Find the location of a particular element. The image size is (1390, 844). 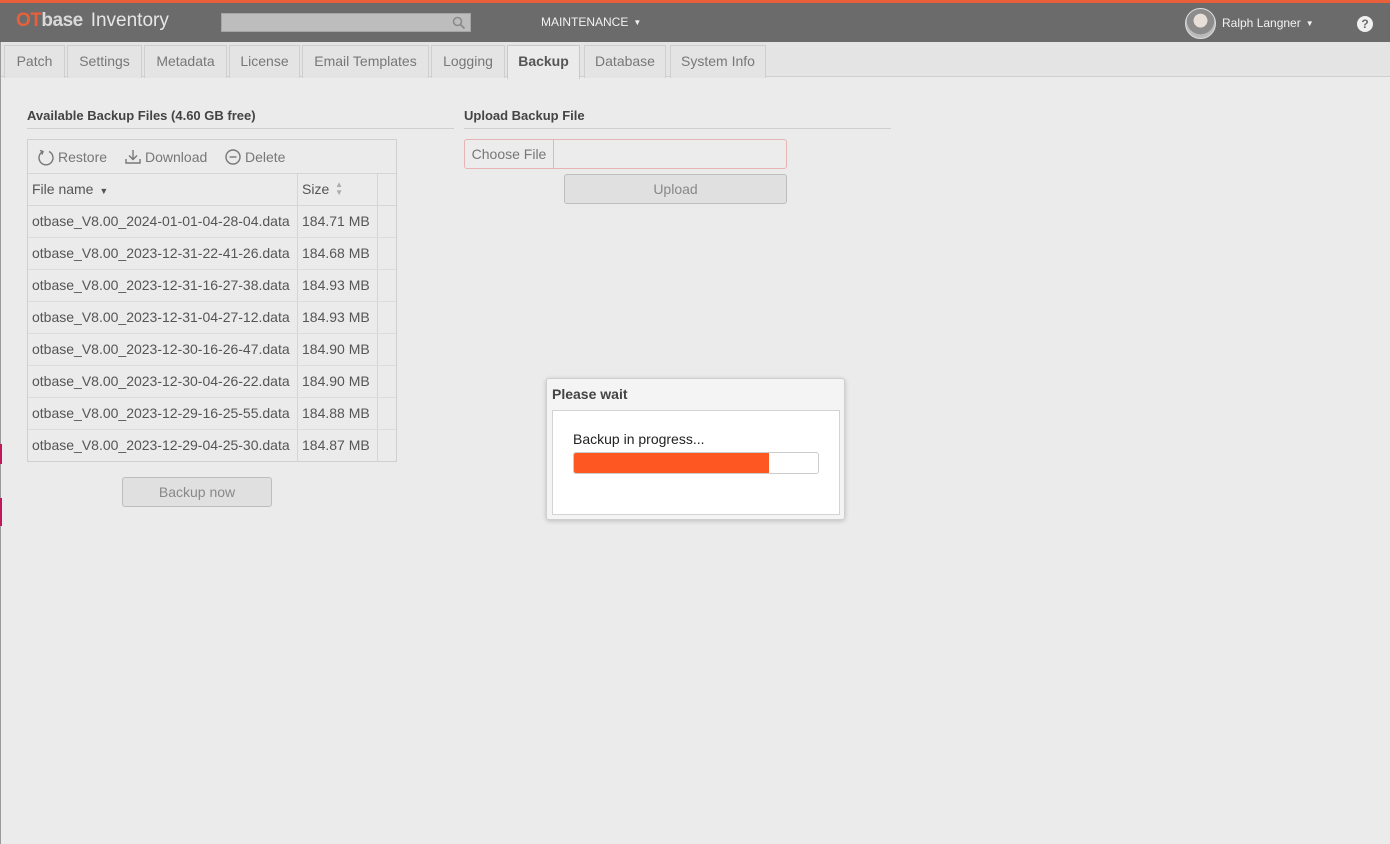

maintenance-menu: MAINTENANCE ▼ is located at coordinates (591, 22).